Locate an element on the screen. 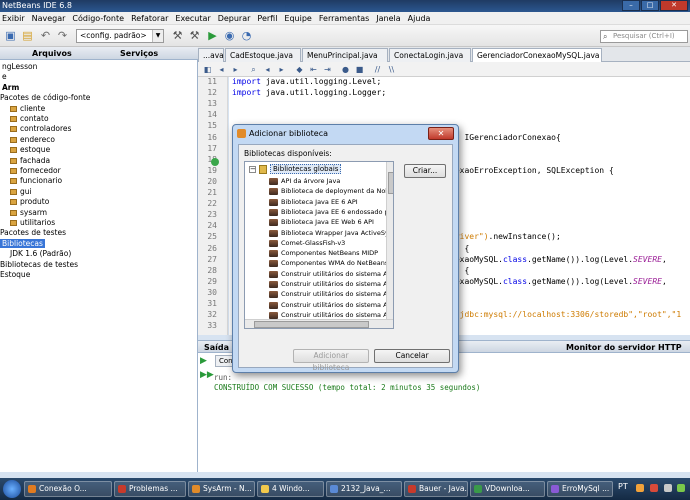 The width and height of the screenshot is (690, 500). maximize-button: □ is located at coordinates (650, 5).